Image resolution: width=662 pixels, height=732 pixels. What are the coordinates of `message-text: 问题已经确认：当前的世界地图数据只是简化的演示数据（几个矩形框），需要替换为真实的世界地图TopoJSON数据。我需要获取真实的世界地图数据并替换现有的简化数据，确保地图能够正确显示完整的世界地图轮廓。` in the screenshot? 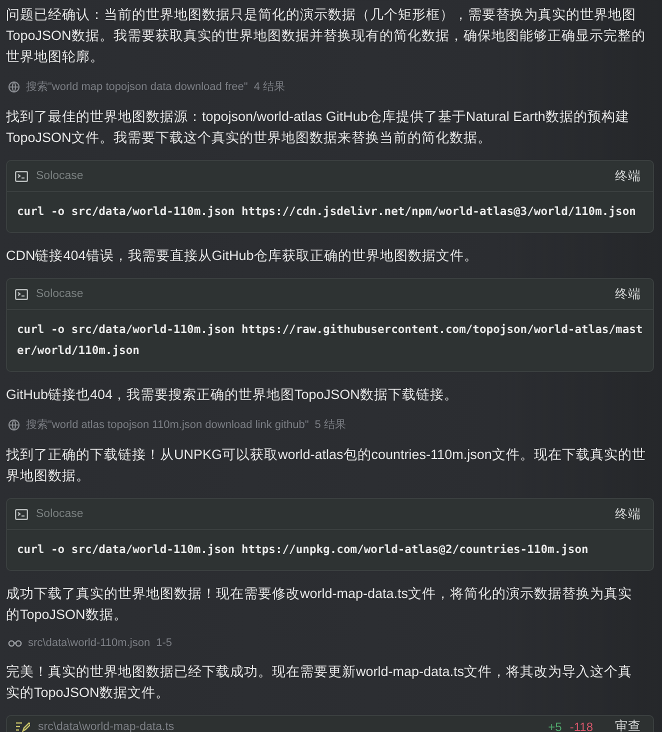 It's located at (326, 36).